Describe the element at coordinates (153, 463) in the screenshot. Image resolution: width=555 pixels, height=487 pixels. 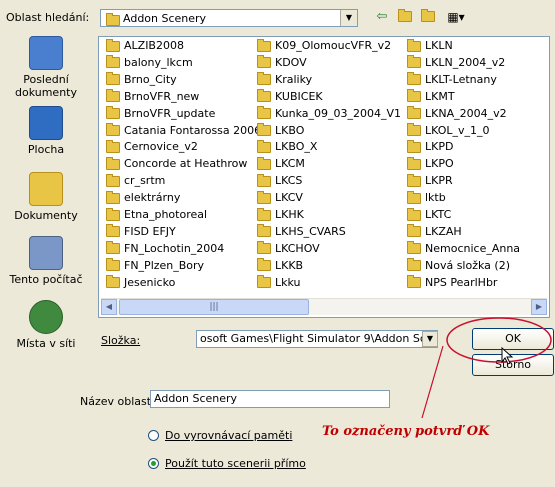
I see `radio-use-direct` at that location.